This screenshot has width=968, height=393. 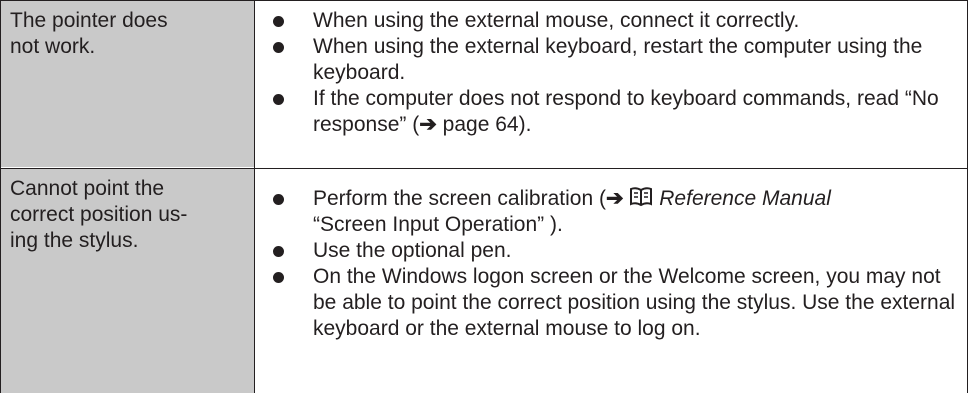 I want to click on problem-text: The pointer does not work., so click(x=89, y=33).